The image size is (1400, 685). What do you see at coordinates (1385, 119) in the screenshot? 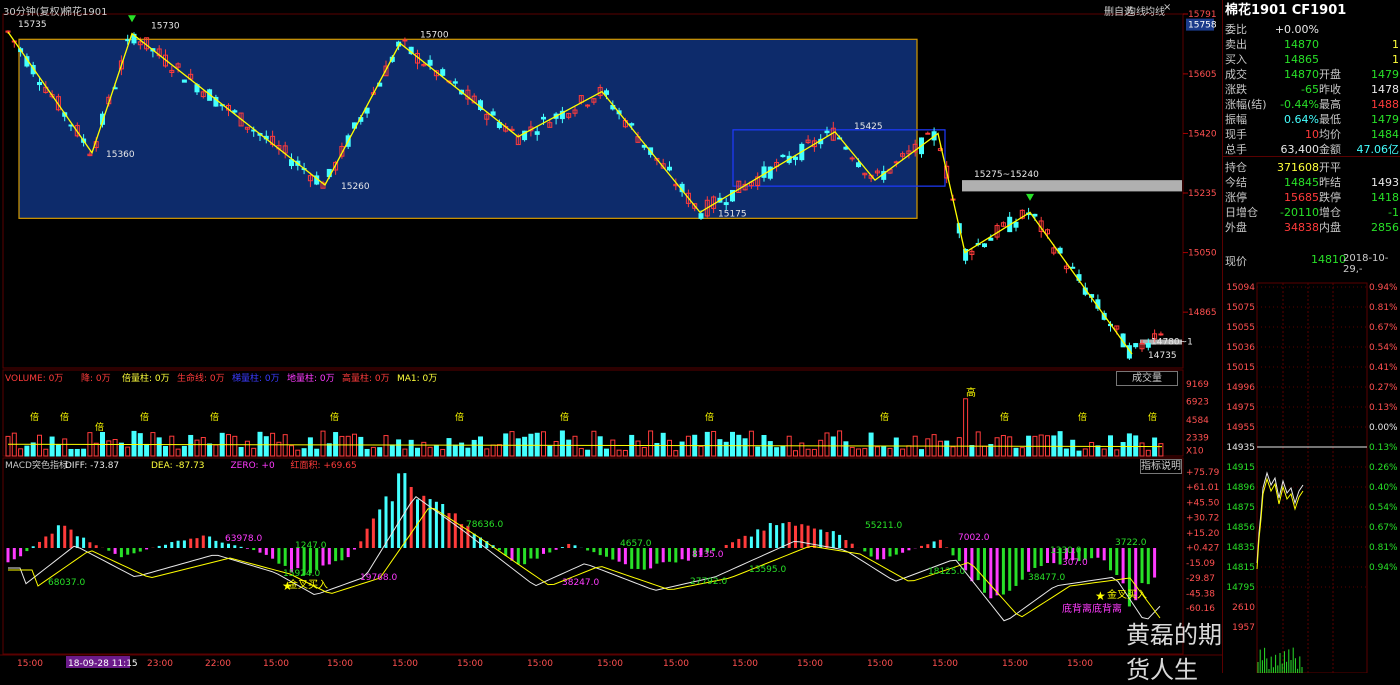
I see `quote-value-2: 1479` at bounding box center [1385, 119].